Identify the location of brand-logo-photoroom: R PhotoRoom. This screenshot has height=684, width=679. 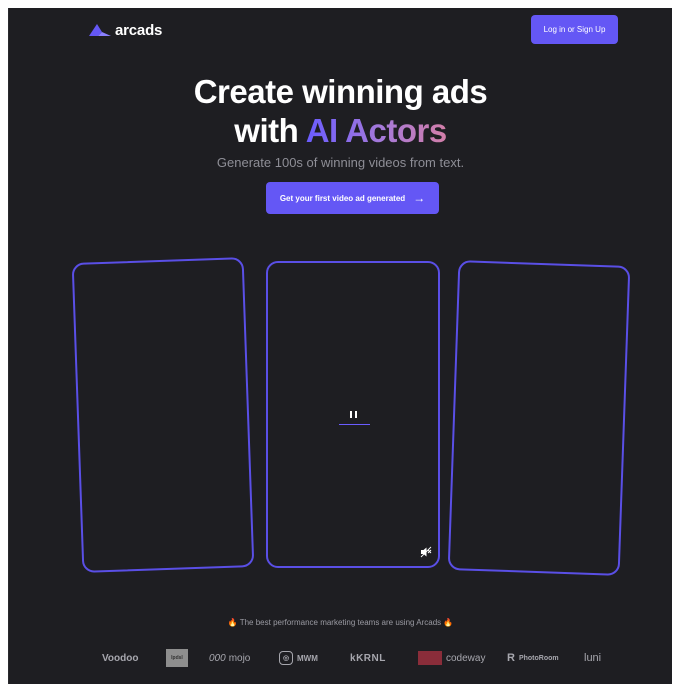
(533, 658).